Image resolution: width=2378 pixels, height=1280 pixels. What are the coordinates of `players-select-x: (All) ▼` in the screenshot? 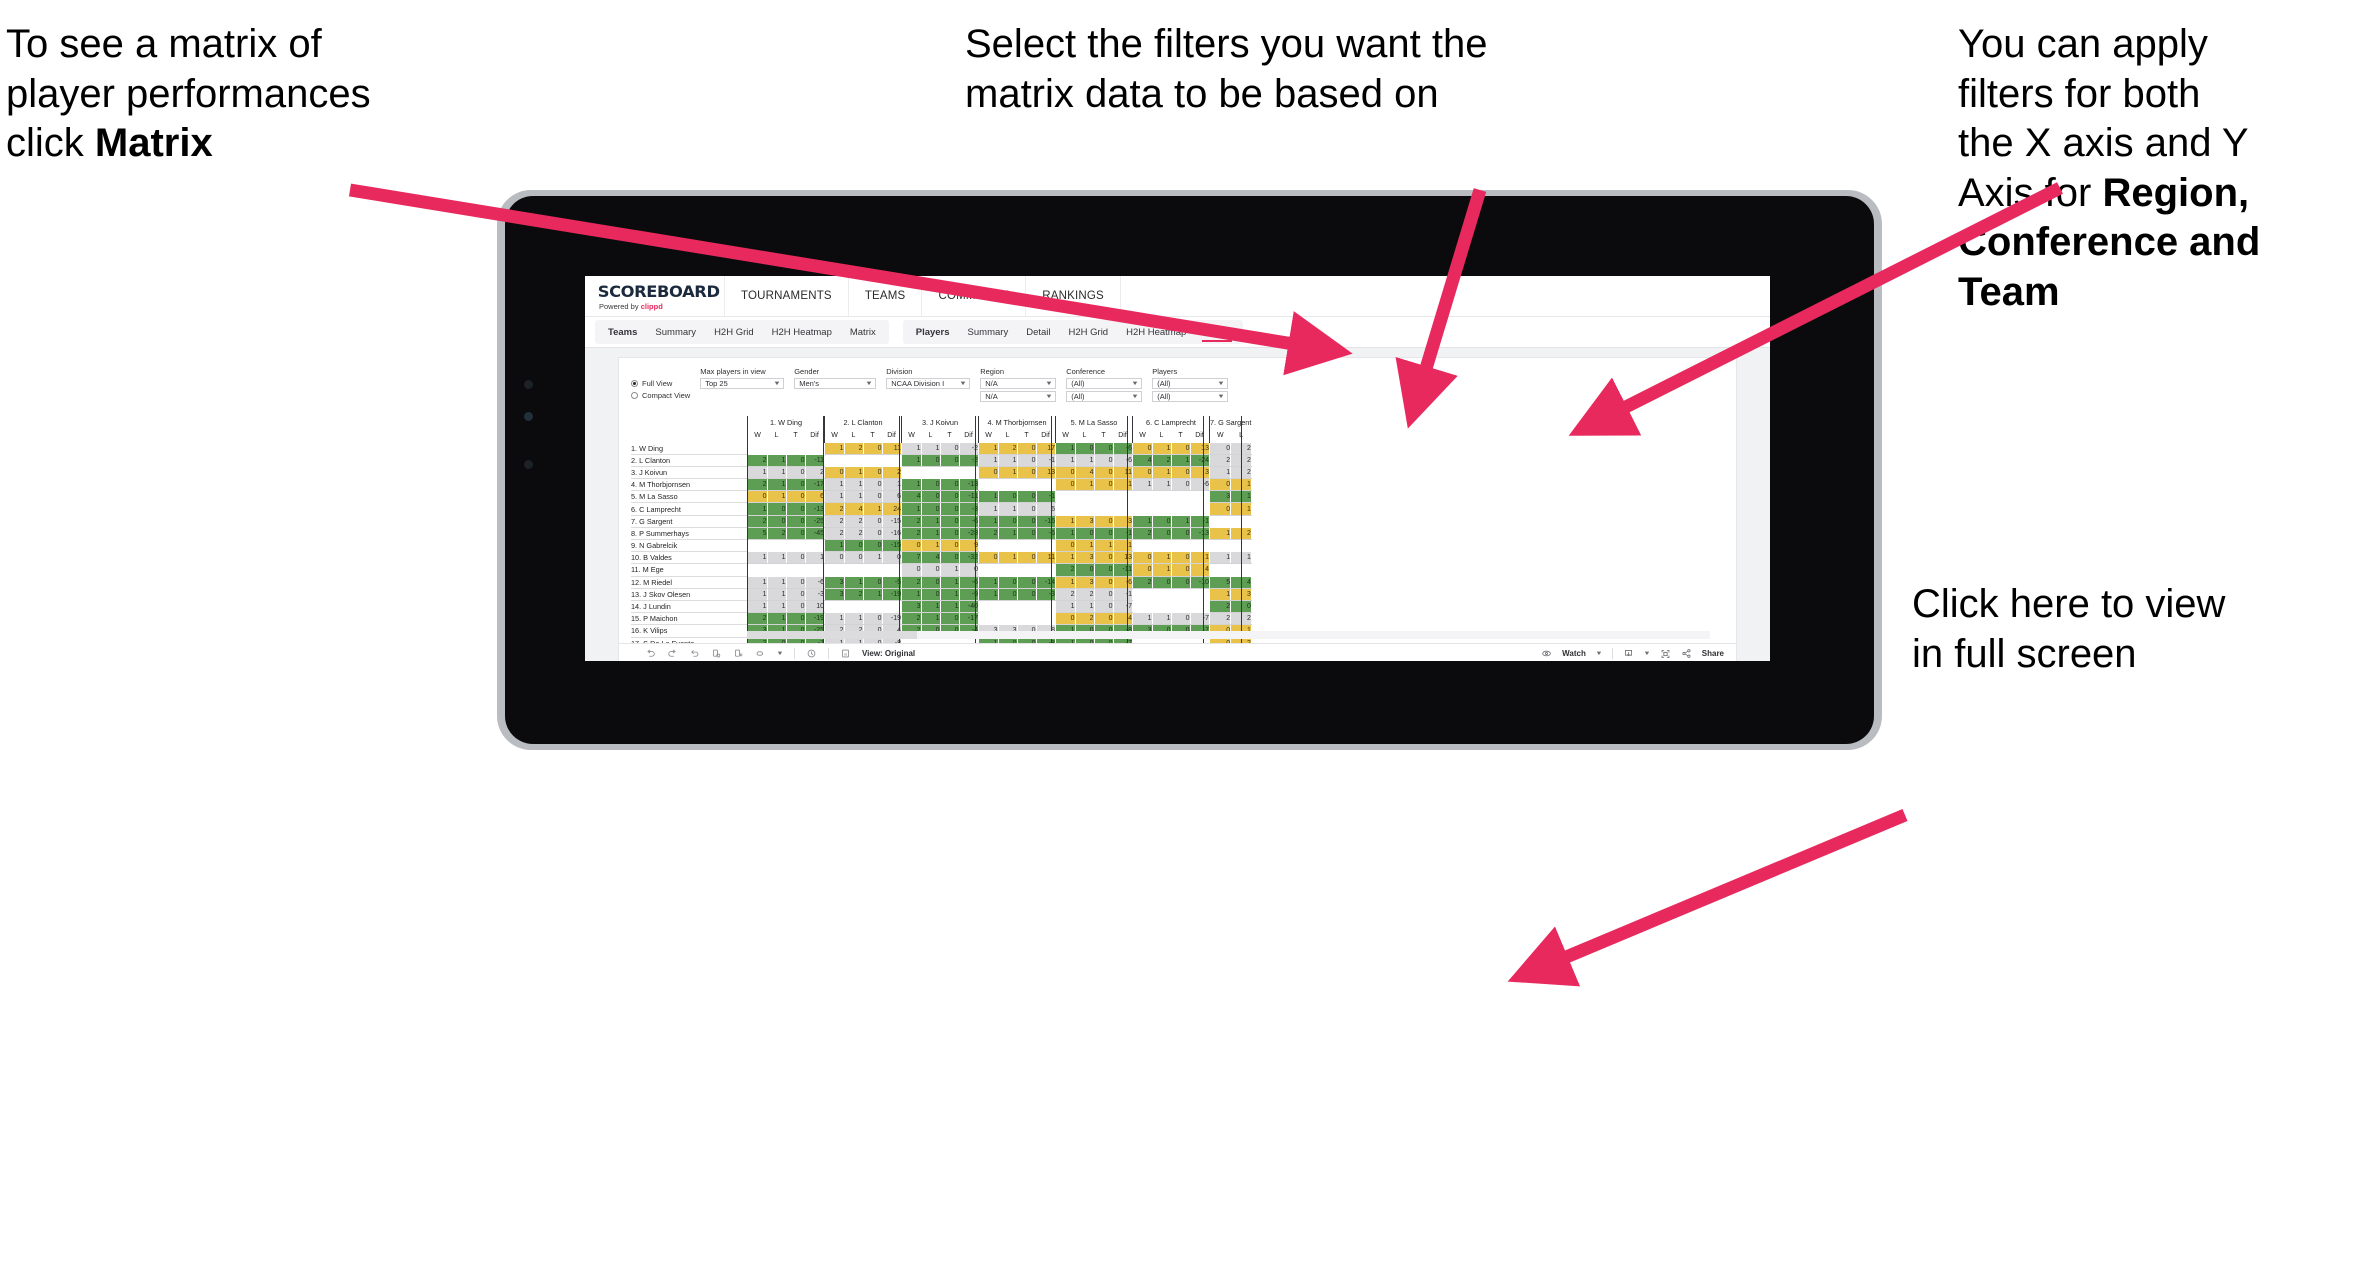 It's located at (1190, 383).